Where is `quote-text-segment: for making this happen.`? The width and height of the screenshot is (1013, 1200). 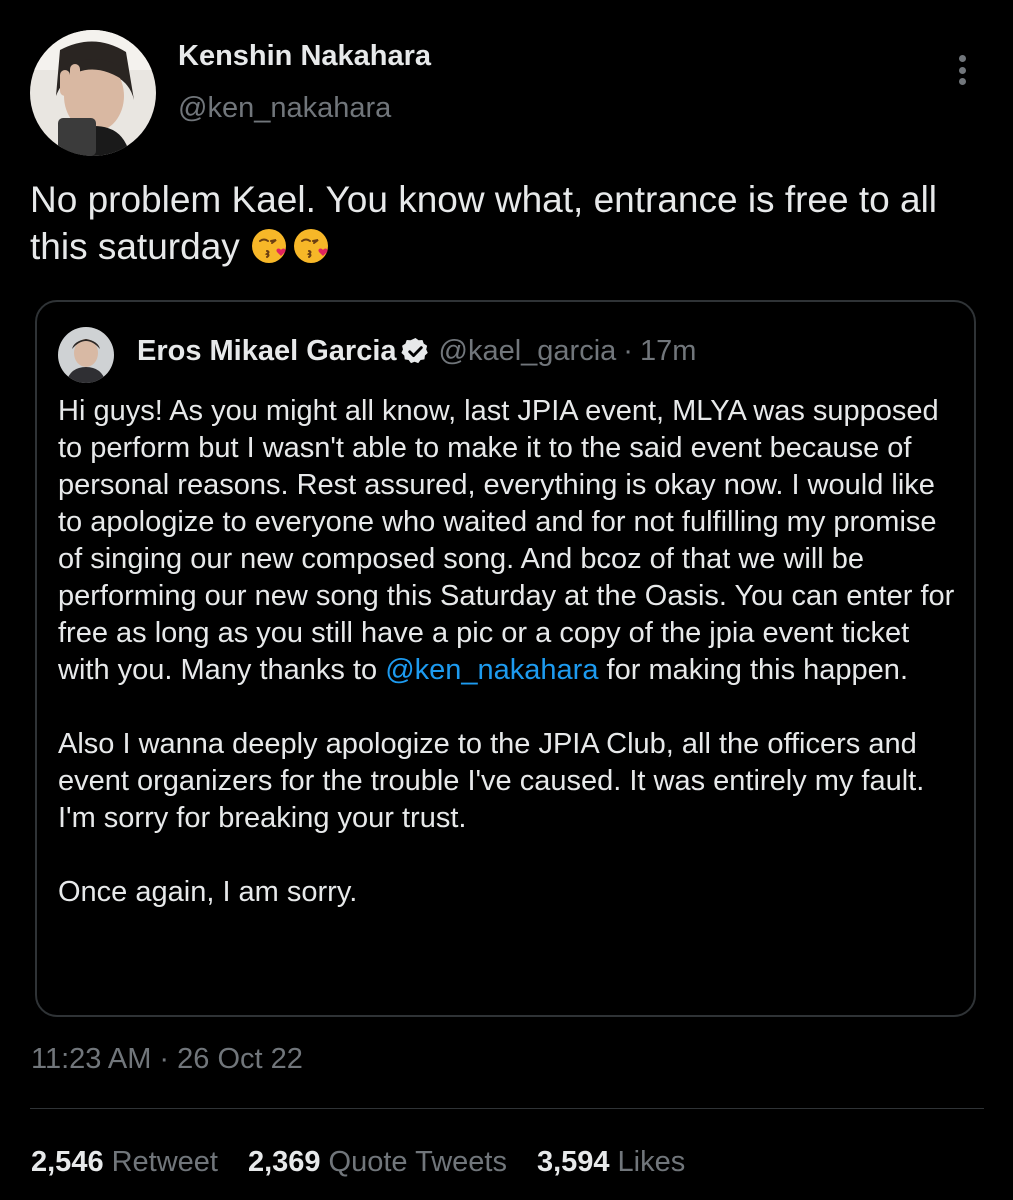 quote-text-segment: for making this happen. is located at coordinates (753, 670).